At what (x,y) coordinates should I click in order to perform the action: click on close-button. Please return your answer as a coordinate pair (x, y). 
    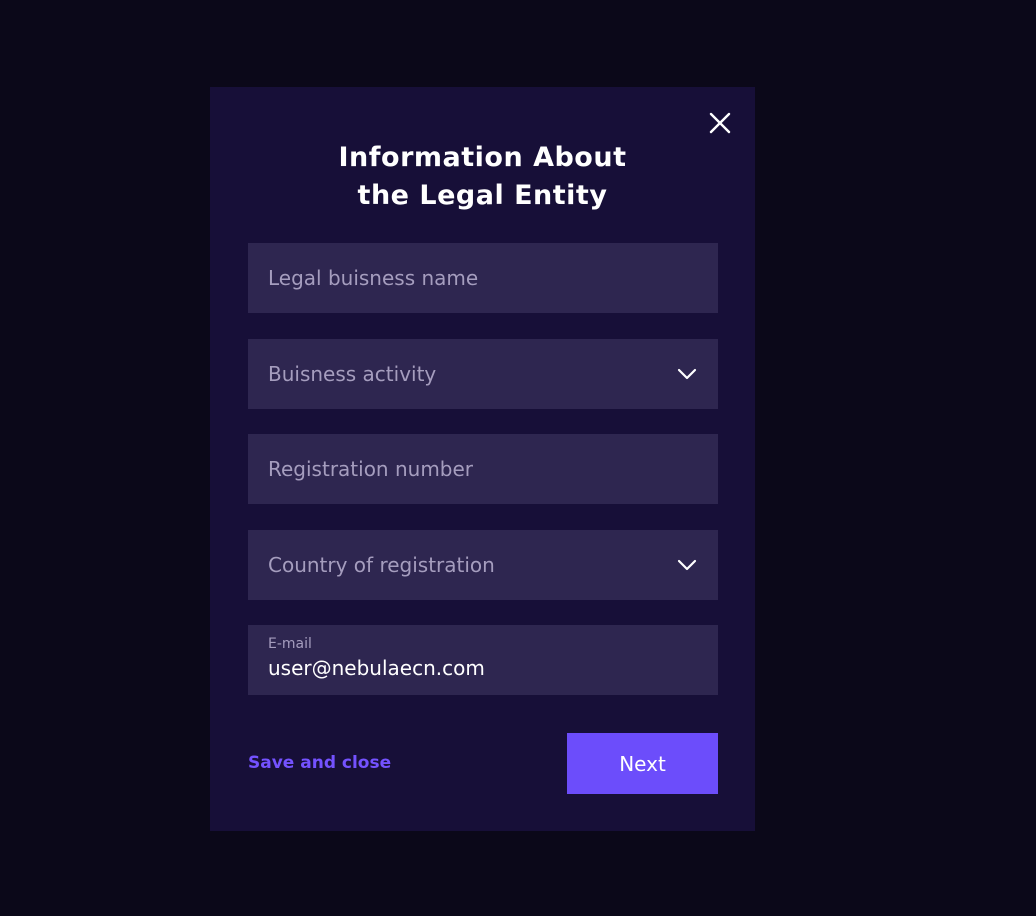
    Looking at the image, I should click on (720, 123).